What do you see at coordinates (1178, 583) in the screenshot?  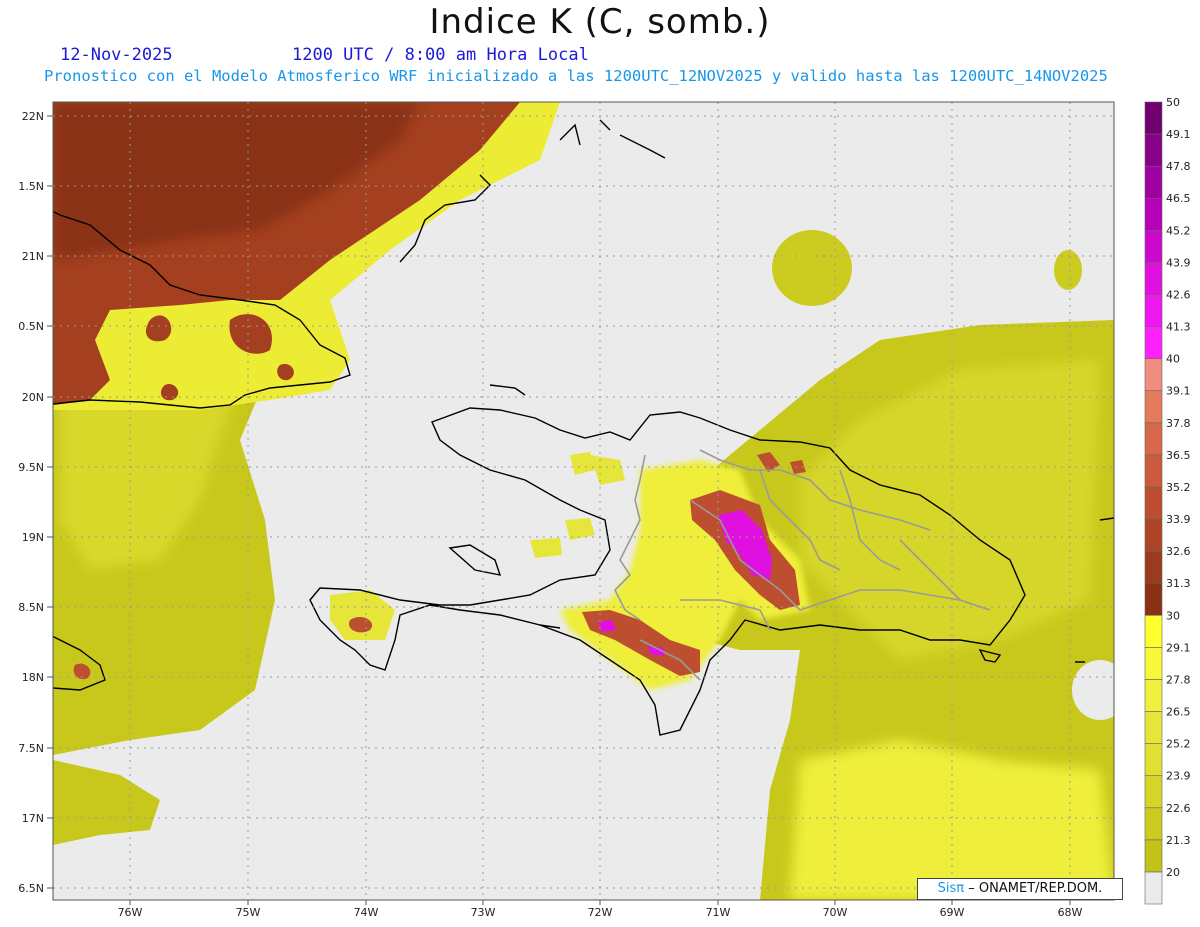 I see `colorbar-label: 31.3` at bounding box center [1178, 583].